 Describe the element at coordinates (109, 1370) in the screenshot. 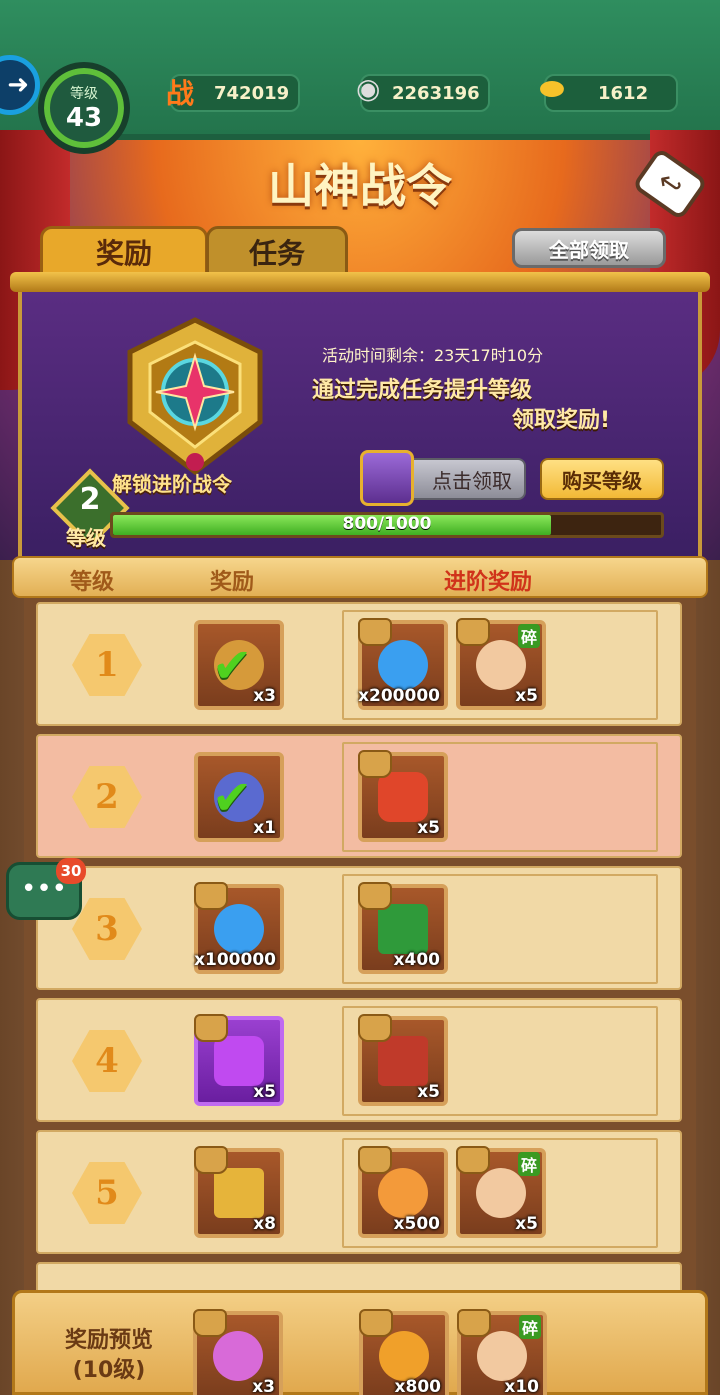

I see `preview-subtitle: (10级)` at that location.